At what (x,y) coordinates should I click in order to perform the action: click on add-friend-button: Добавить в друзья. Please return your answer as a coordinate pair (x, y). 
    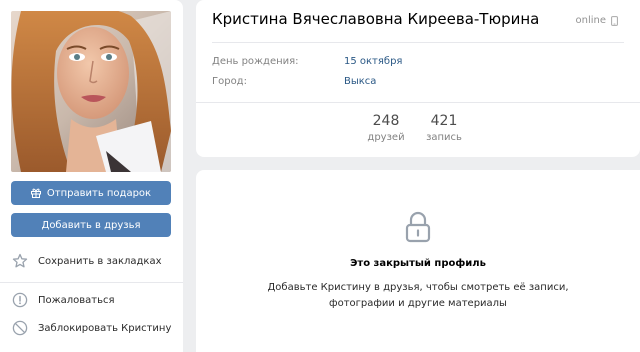
    Looking at the image, I should click on (91, 225).